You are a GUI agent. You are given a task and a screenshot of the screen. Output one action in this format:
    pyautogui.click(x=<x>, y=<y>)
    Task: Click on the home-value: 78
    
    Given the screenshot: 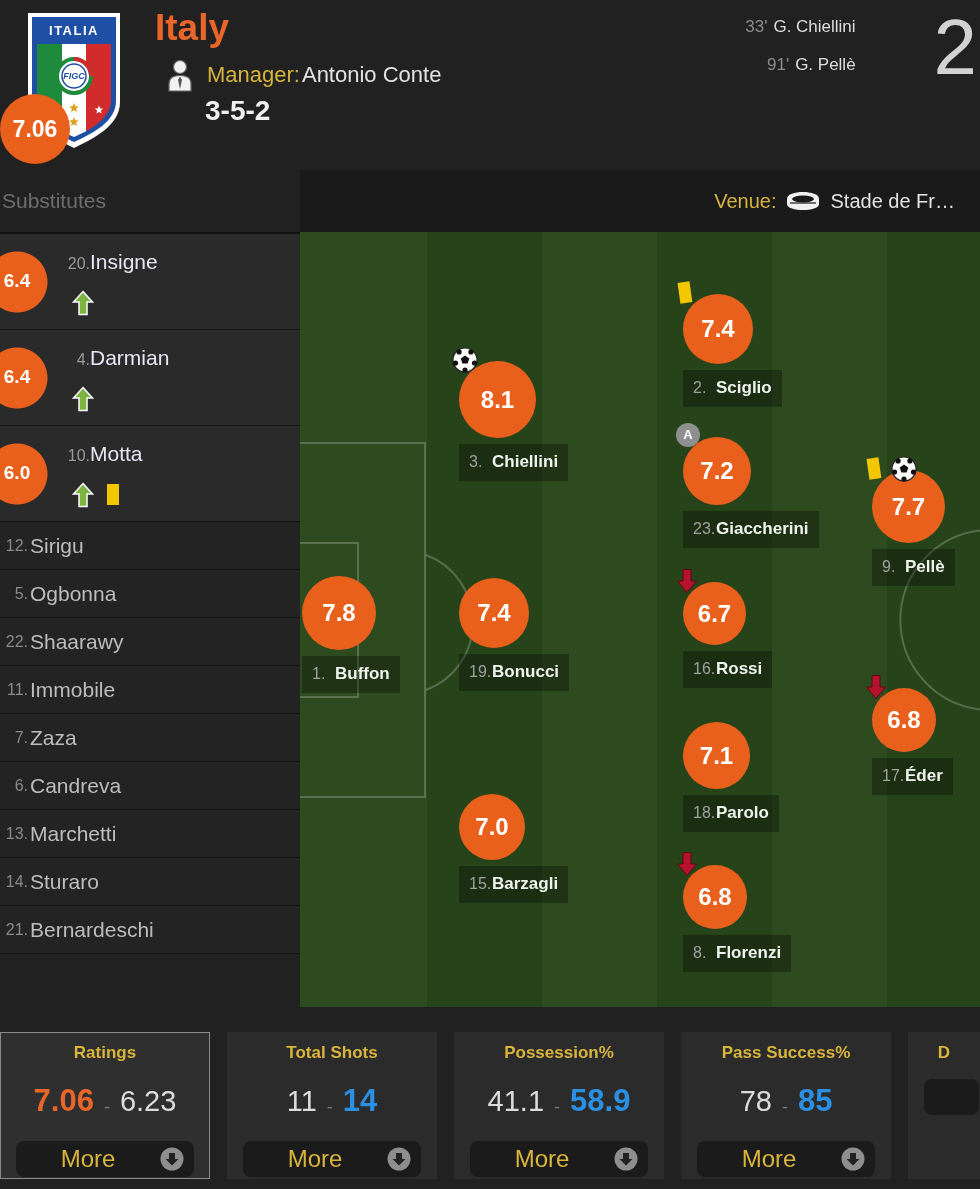 What is the action you would take?
    pyautogui.click(x=755, y=1101)
    